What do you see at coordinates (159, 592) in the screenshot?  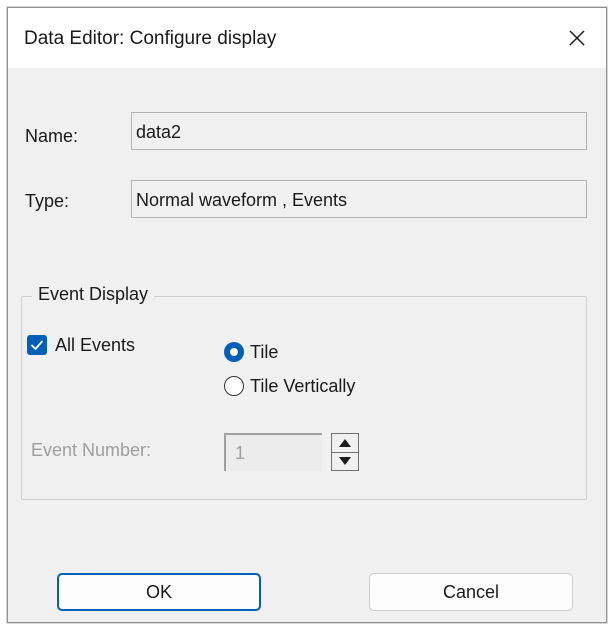 I see `ok-button: OK` at bounding box center [159, 592].